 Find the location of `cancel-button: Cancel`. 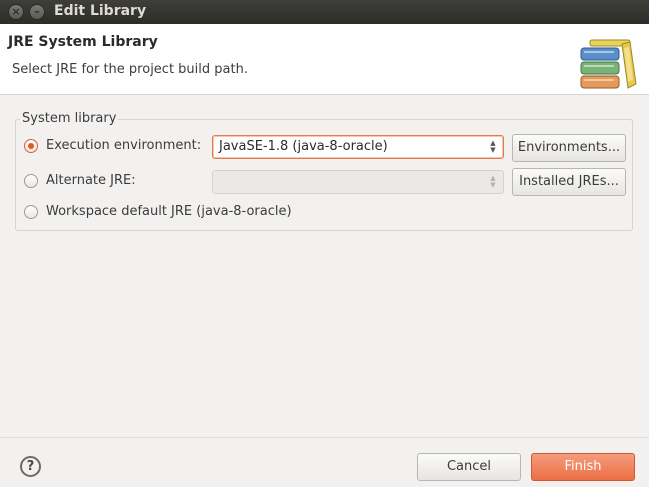

cancel-button: Cancel is located at coordinates (469, 467).